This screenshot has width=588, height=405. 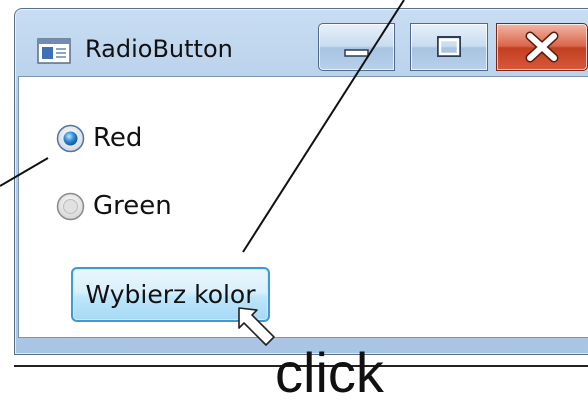 What do you see at coordinates (329, 372) in the screenshot?
I see `click-caption: click` at bounding box center [329, 372].